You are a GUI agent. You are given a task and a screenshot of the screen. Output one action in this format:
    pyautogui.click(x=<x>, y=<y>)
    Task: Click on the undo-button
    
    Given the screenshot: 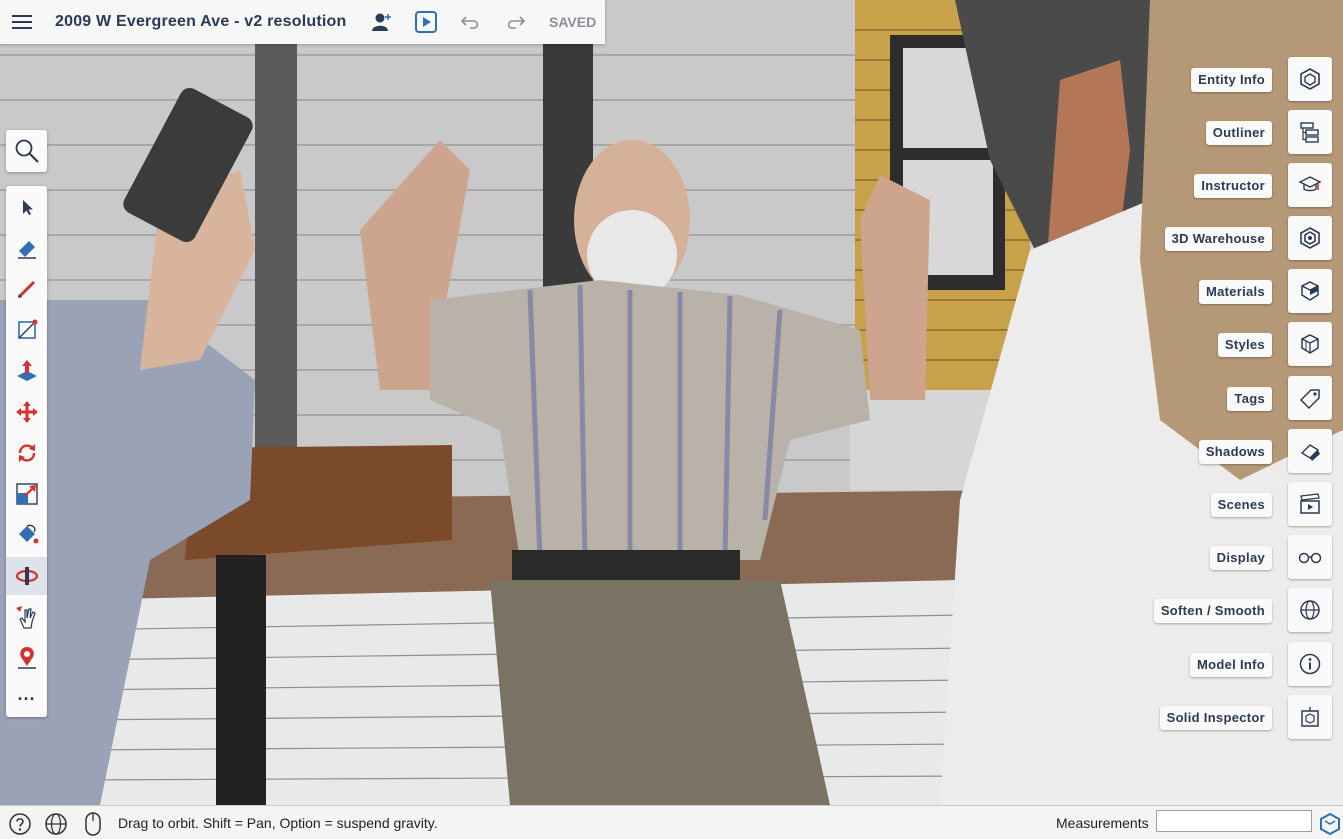 What is the action you would take?
    pyautogui.click(x=471, y=22)
    